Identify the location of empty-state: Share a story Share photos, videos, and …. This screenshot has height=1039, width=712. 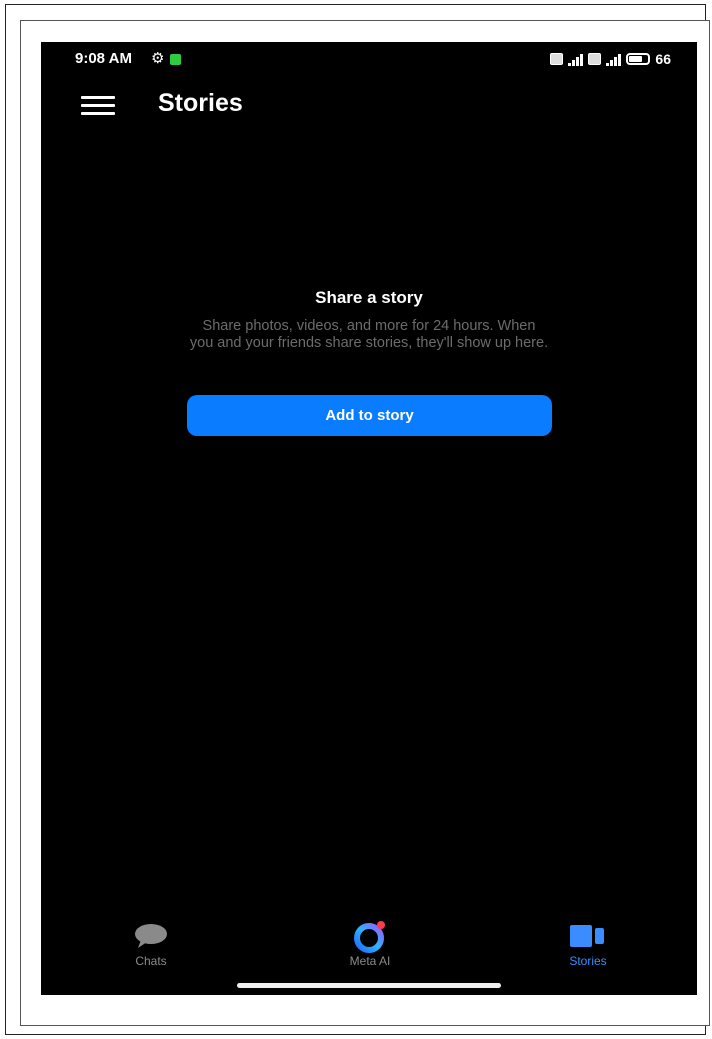
(369, 320).